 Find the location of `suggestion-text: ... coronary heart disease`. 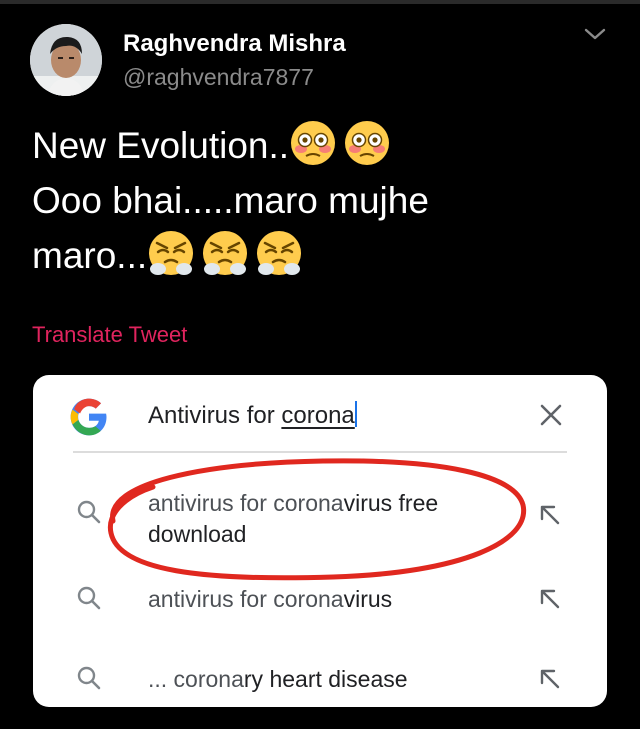

suggestion-text: ... coronary heart disease is located at coordinates (278, 679).